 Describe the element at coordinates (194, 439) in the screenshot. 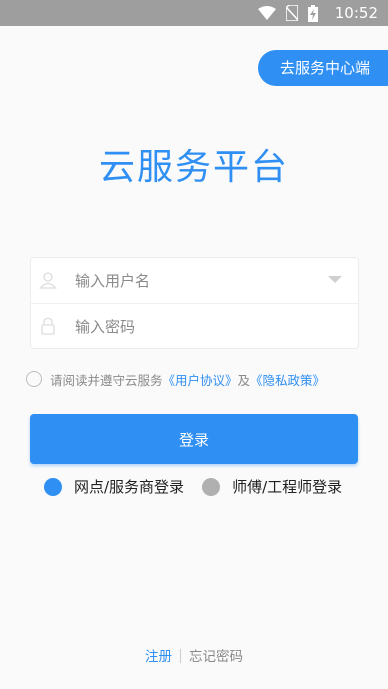

I see `login-button: 登录` at that location.